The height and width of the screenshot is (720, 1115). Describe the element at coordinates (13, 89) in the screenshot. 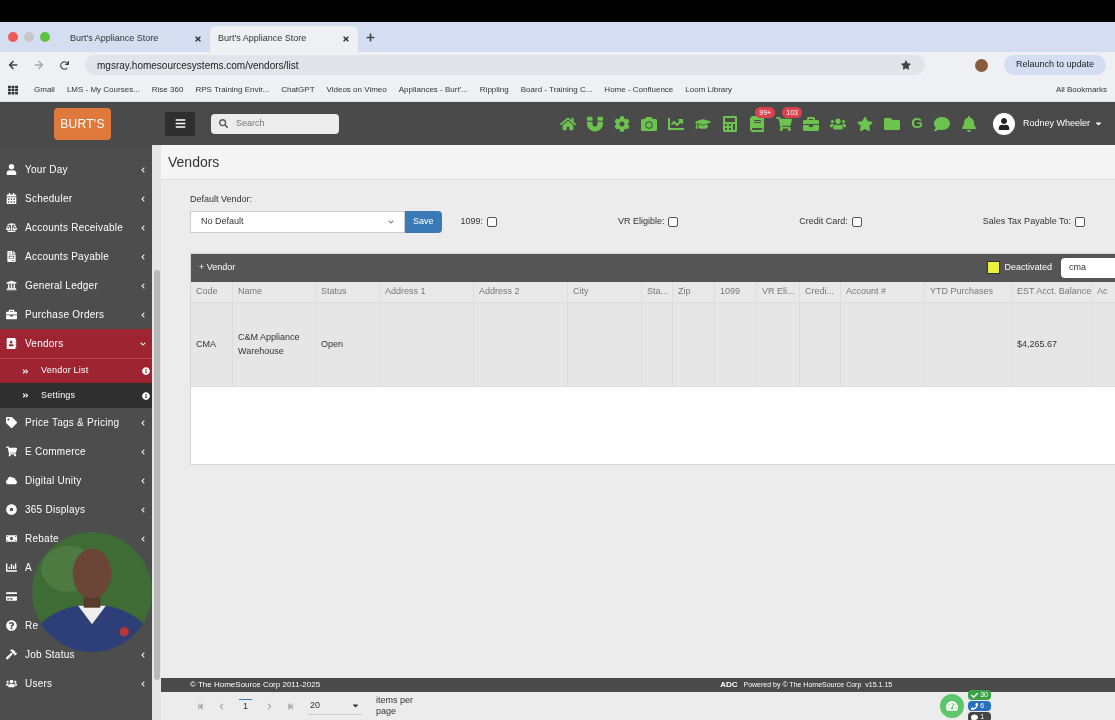

I see `apps-icon` at that location.